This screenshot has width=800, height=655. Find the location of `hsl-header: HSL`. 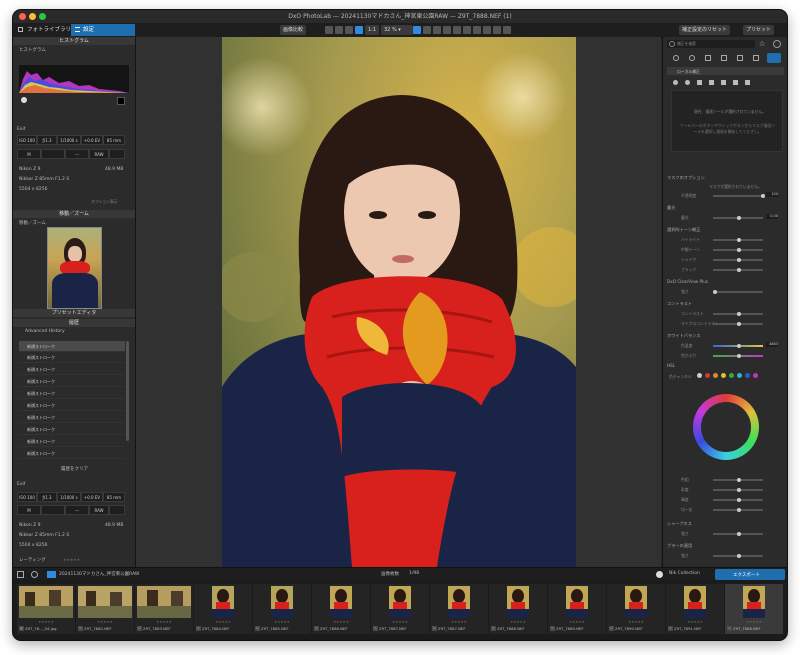

hsl-header: HSL is located at coordinates (725, 365).